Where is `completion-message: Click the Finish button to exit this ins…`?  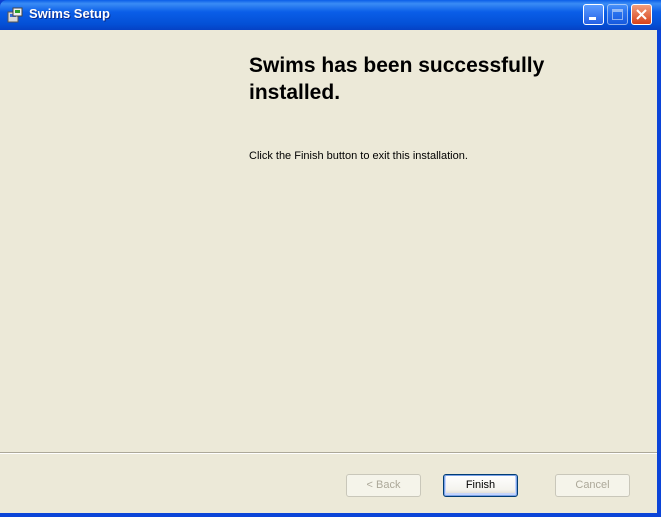
completion-message: Click the Finish button to exit this ins… is located at coordinates (358, 156).